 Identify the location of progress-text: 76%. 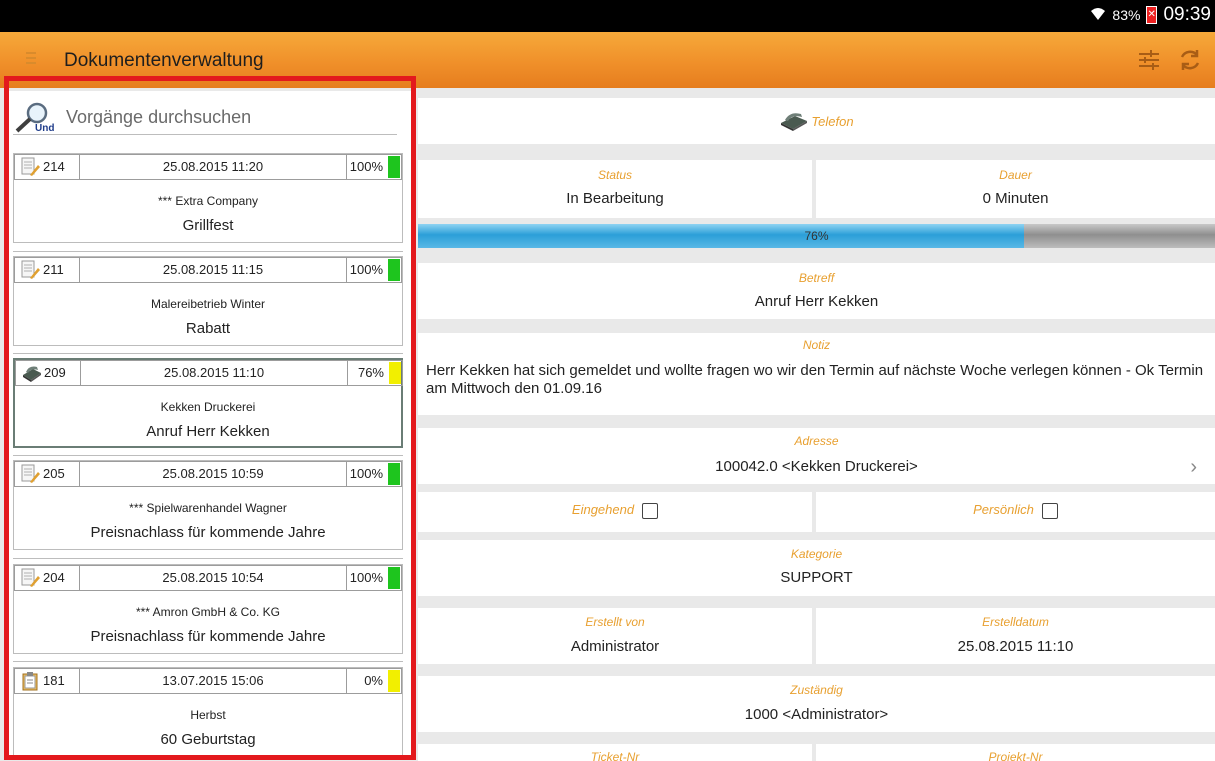
(816, 236).